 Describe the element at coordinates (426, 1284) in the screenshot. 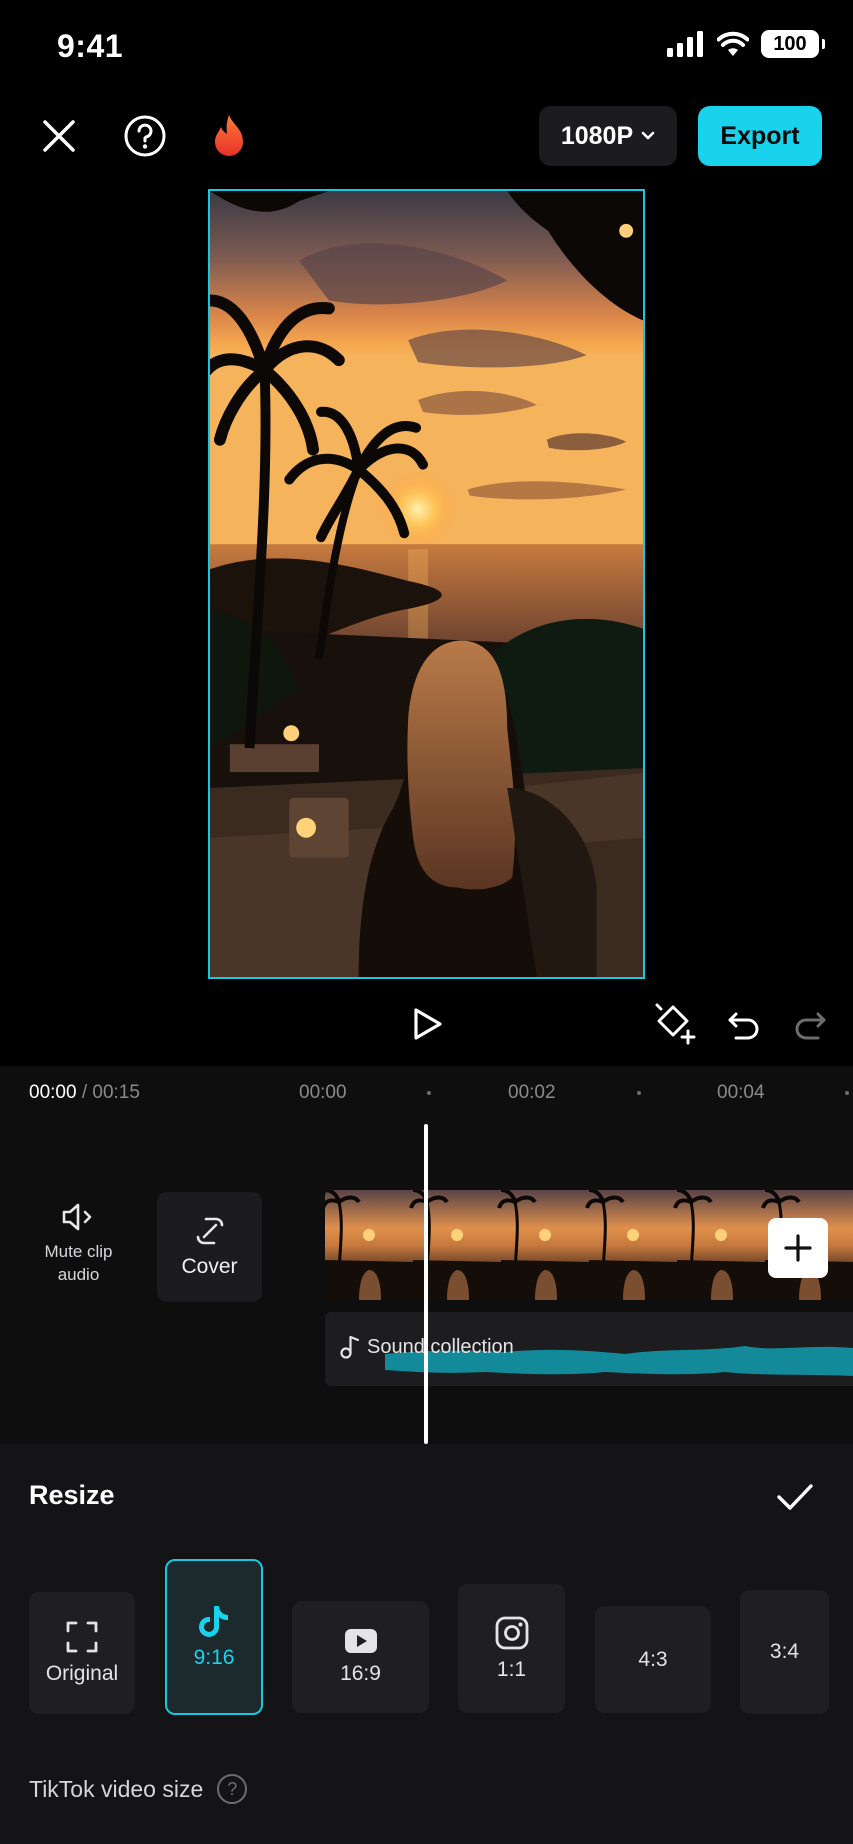

I see `playhead` at that location.